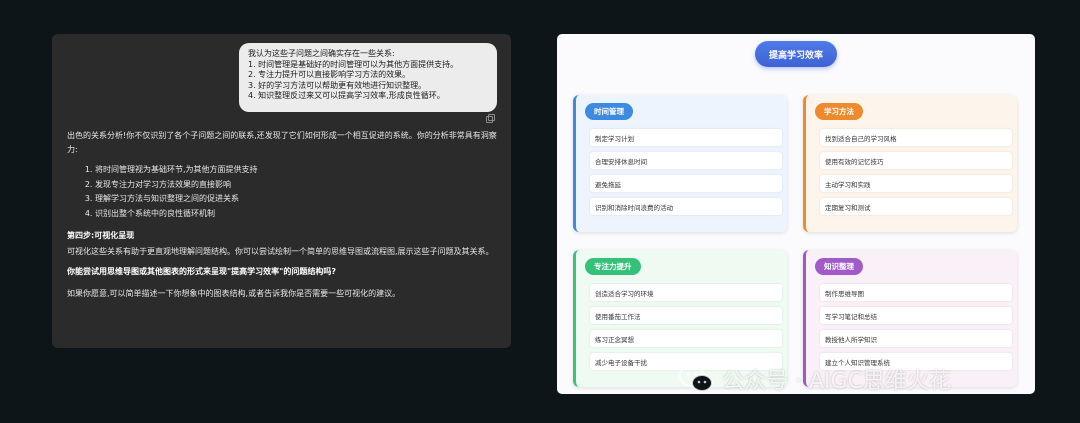 Image resolution: width=1080 pixels, height=423 pixels. Describe the element at coordinates (839, 111) in the screenshot. I see `branch-title: 学习方法` at that location.